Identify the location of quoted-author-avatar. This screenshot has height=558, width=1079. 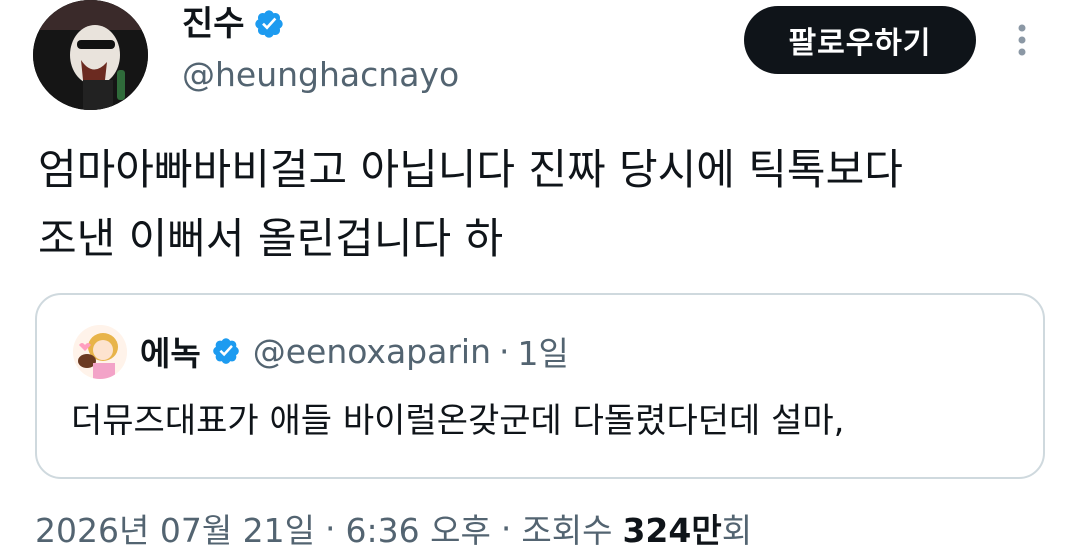
(100, 352).